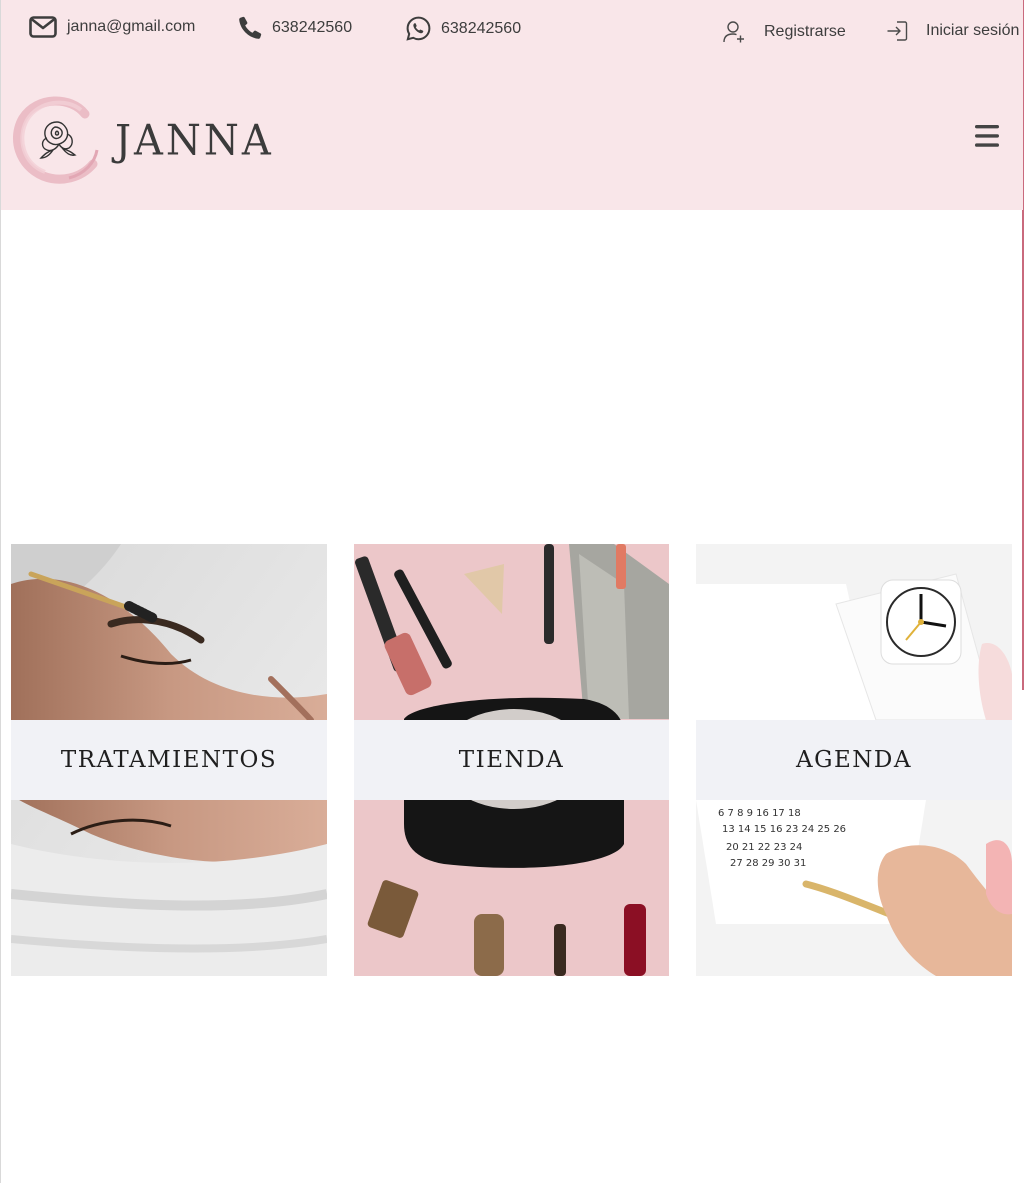 Image resolution: width=1024 pixels, height=1183 pixels. What do you see at coordinates (57, 140) in the screenshot?
I see `rose-logo-icon` at bounding box center [57, 140].